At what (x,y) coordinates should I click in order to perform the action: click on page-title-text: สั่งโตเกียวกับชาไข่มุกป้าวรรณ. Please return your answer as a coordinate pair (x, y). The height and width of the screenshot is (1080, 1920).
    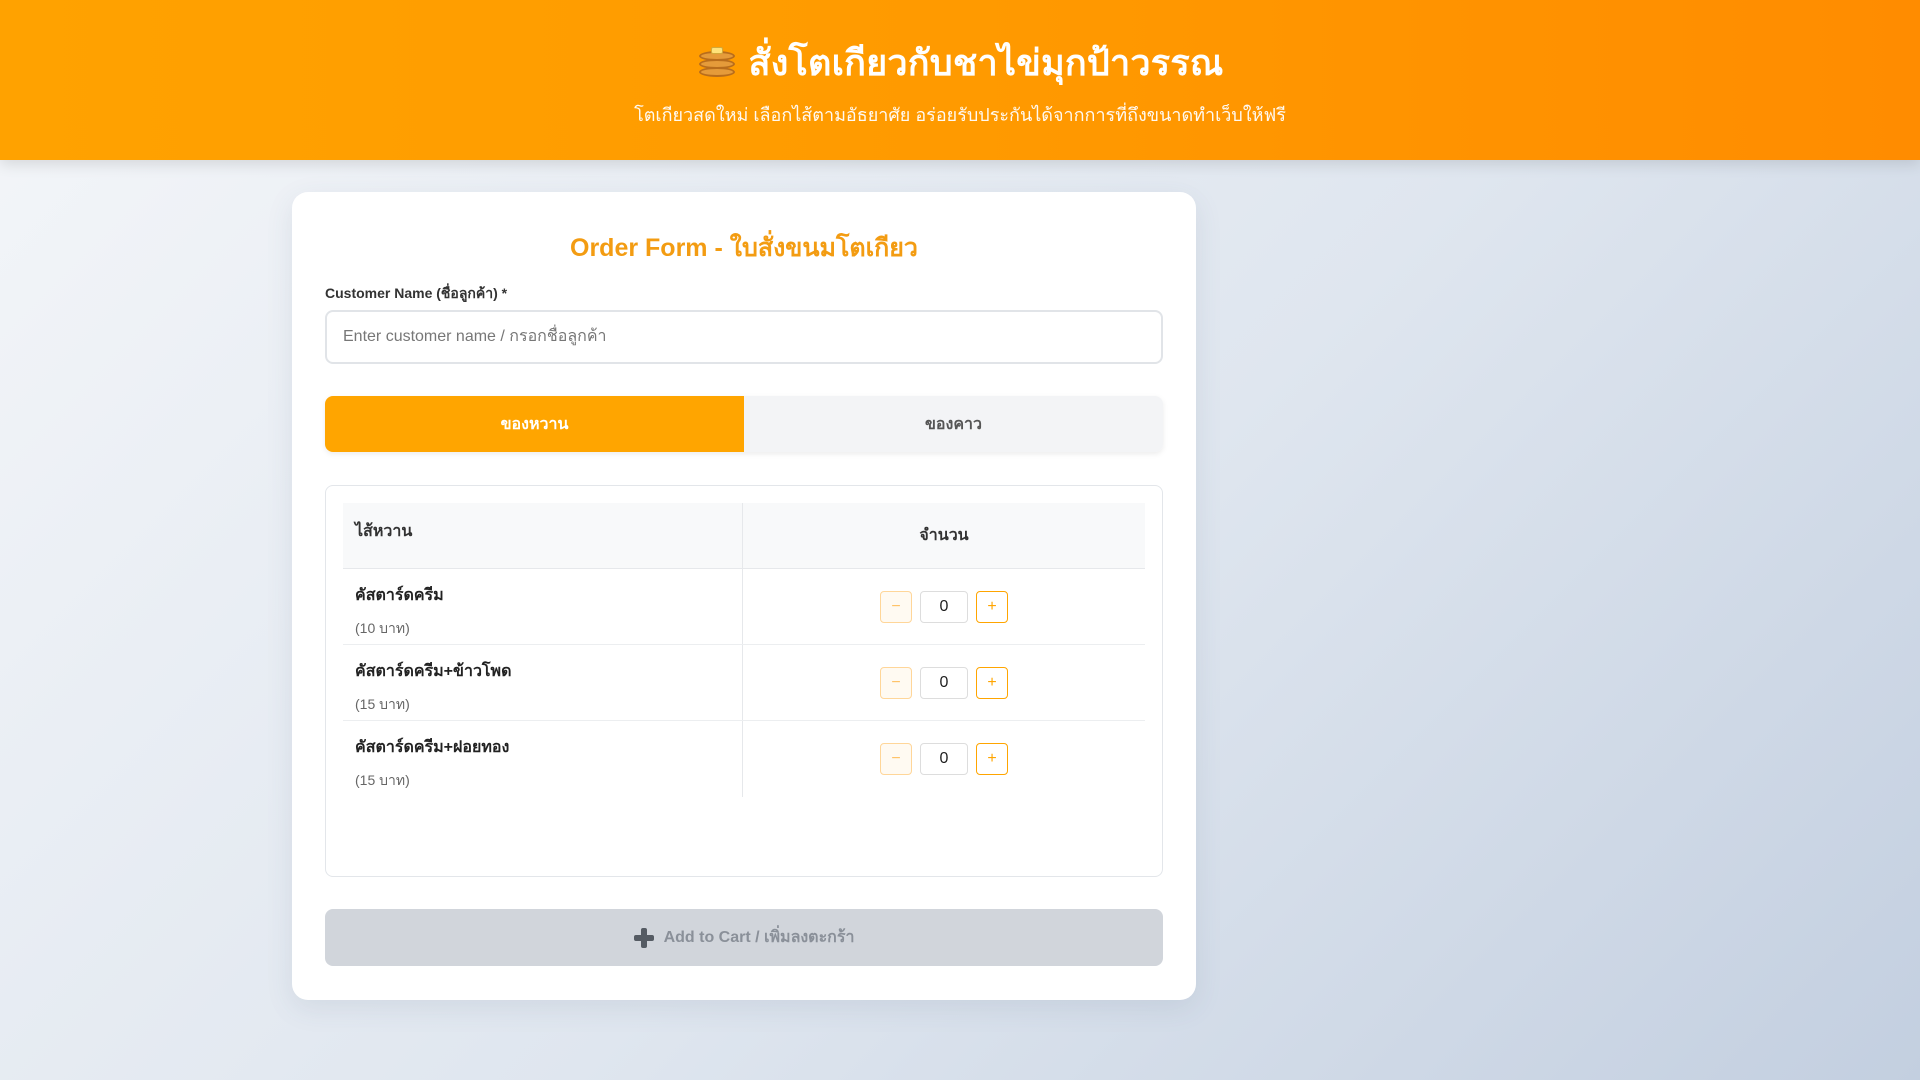
    Looking at the image, I should click on (986, 62).